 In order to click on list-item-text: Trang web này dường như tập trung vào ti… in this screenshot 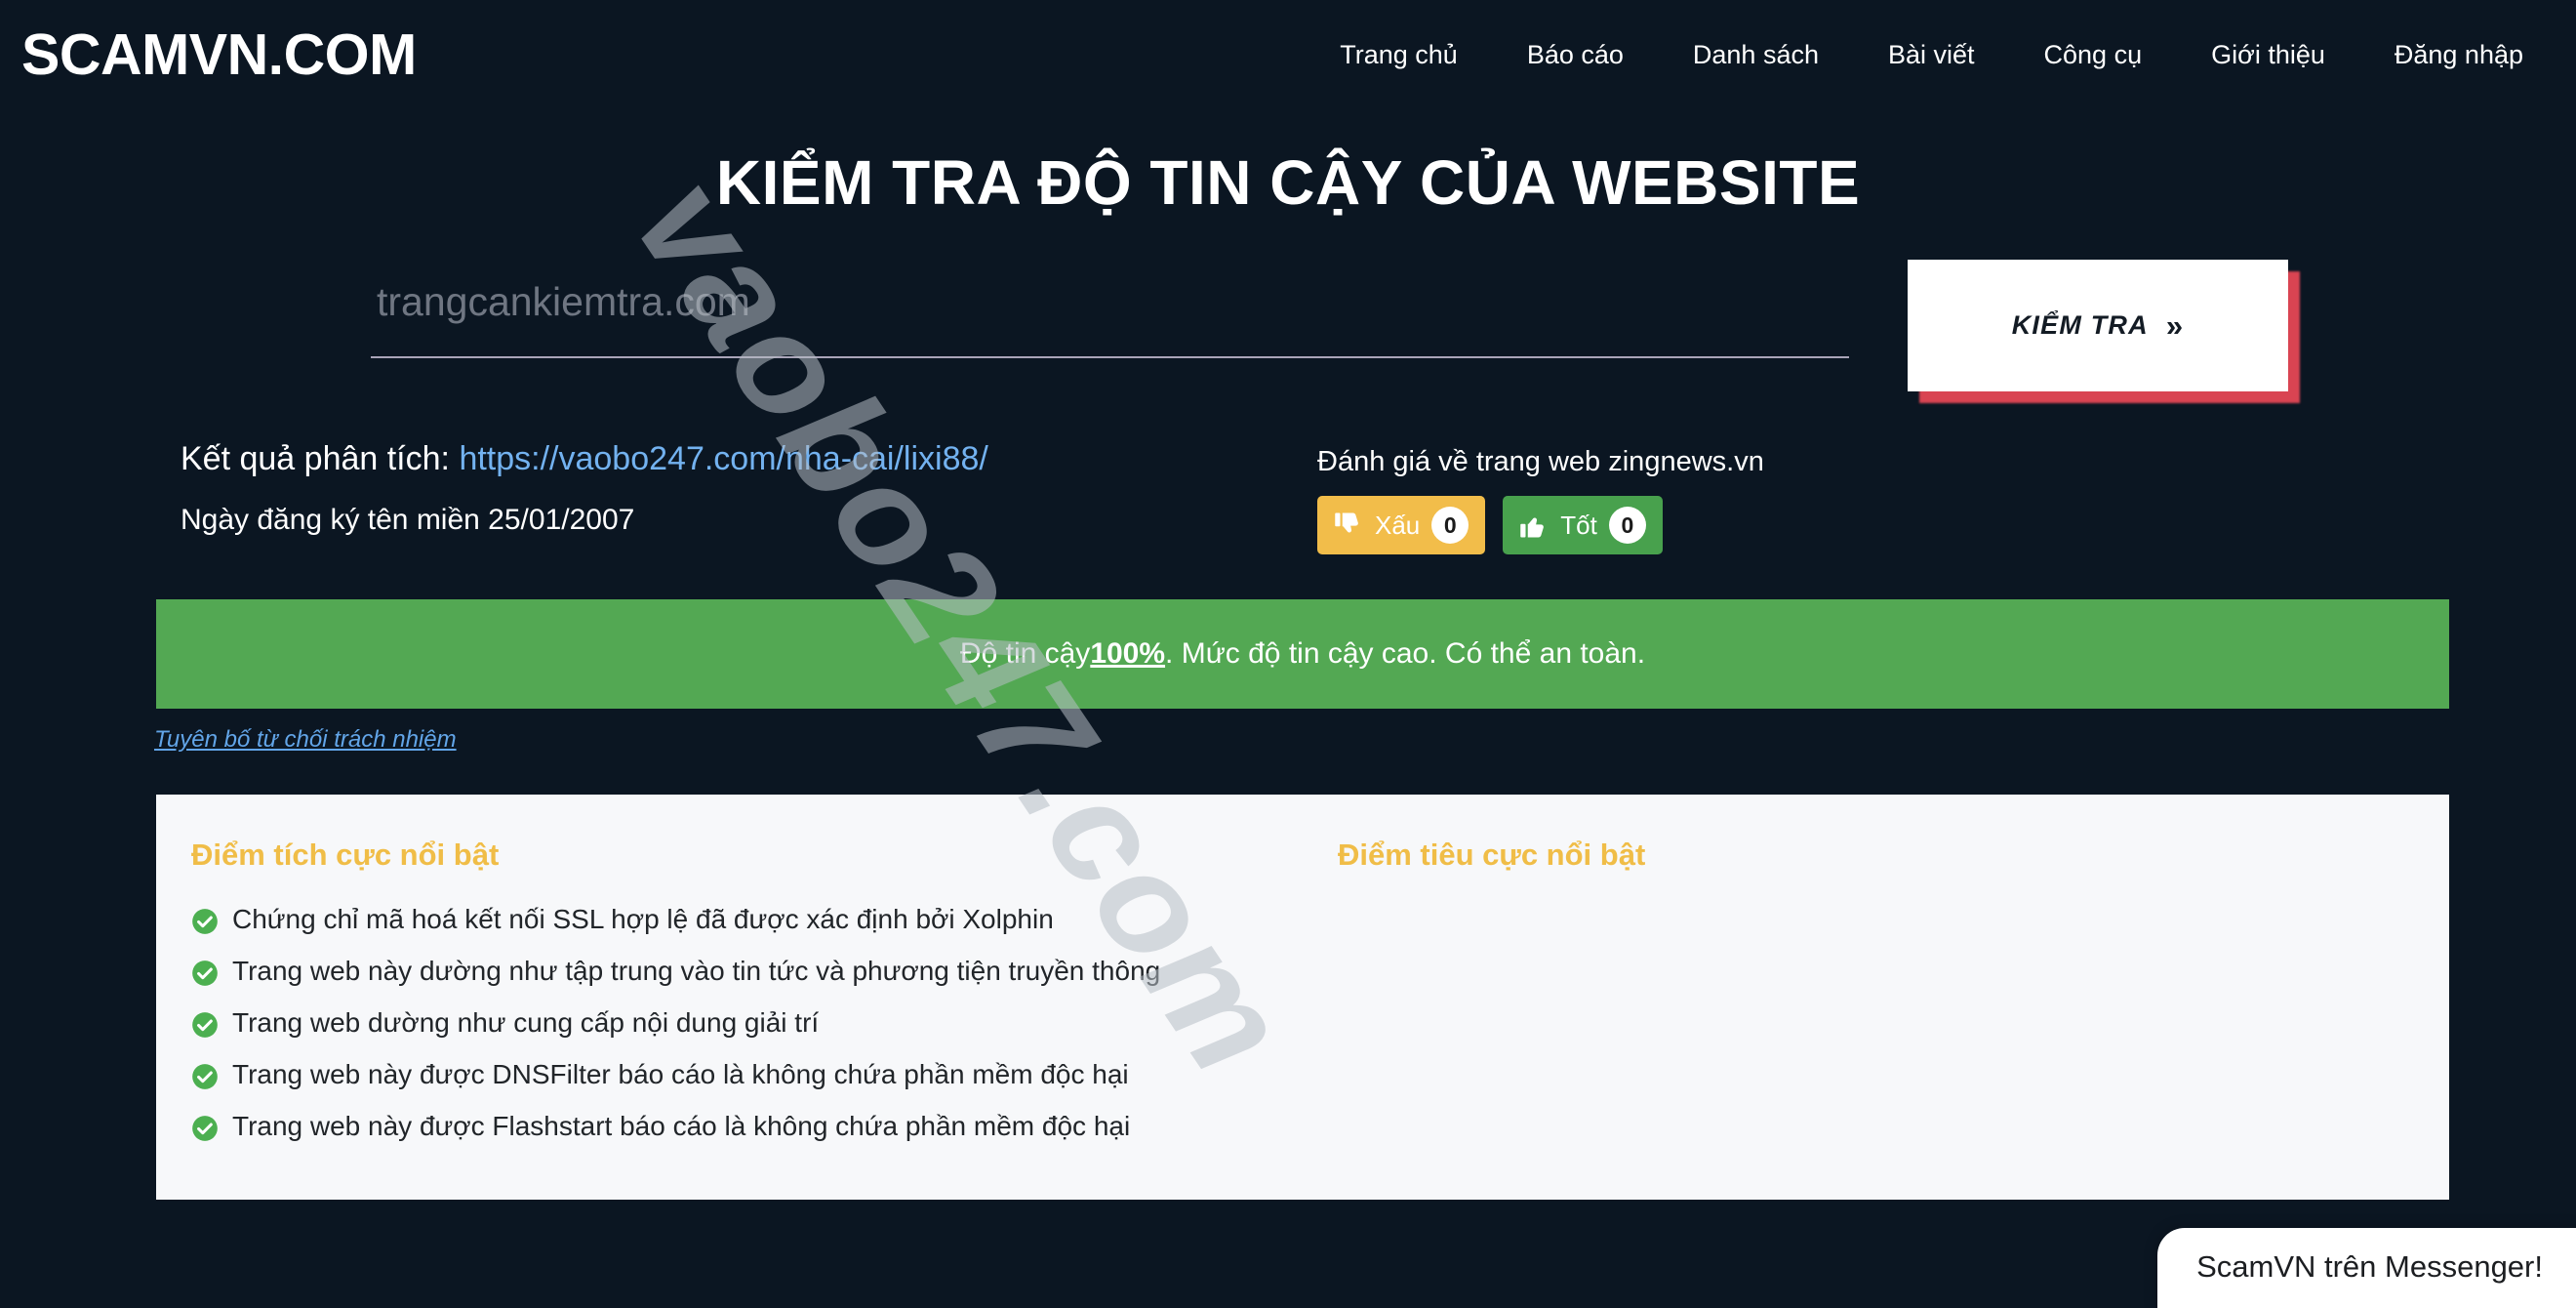, I will do `click(696, 970)`.